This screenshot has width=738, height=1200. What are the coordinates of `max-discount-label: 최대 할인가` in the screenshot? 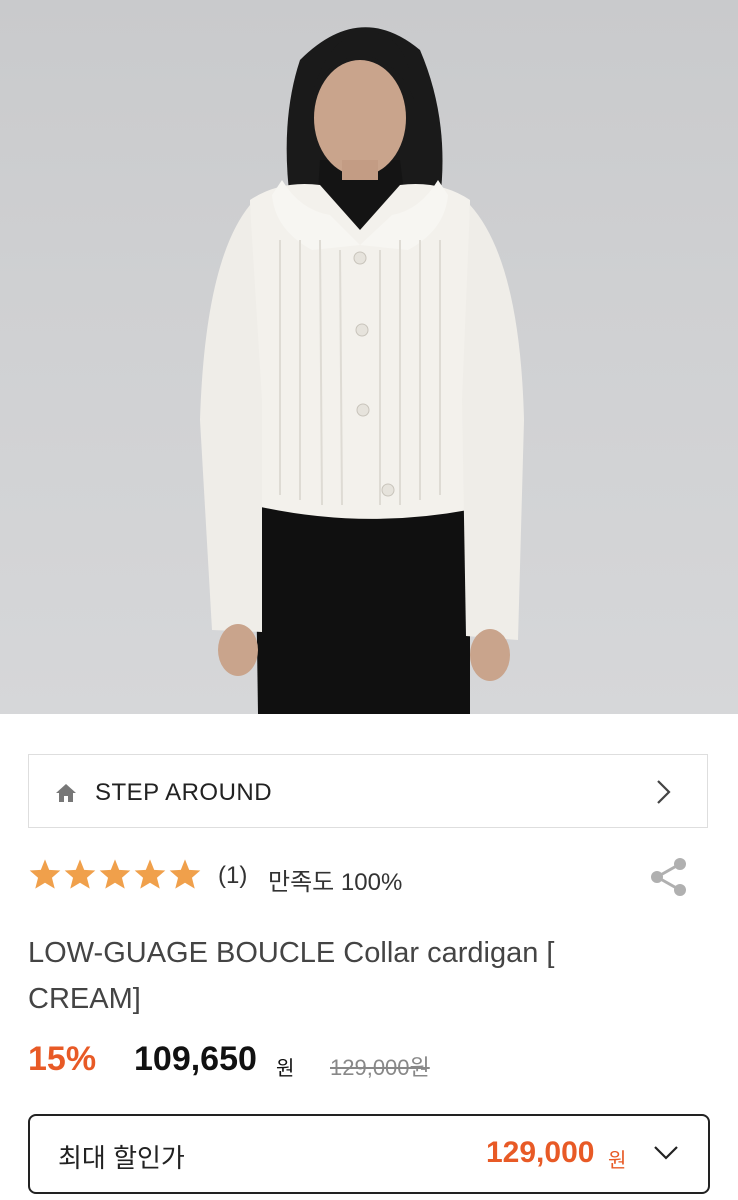 It's located at (121, 1158).